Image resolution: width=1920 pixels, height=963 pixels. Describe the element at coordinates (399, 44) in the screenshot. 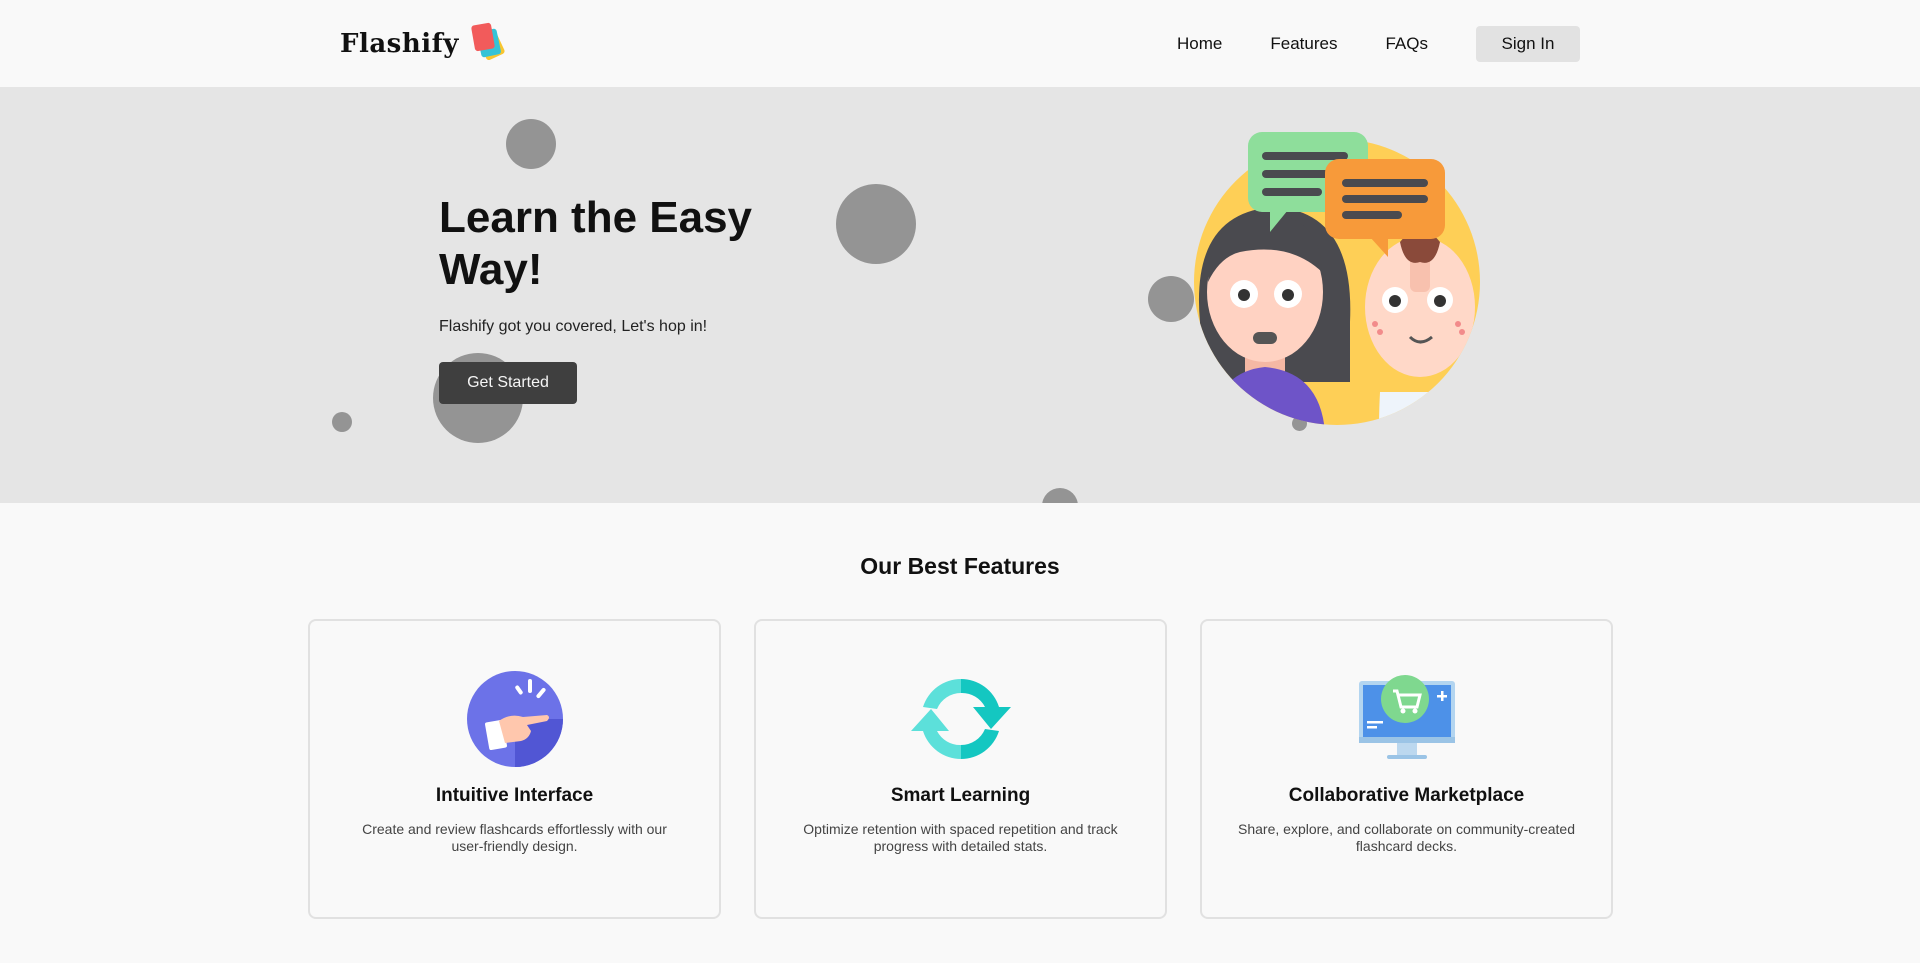

I see `brand-name: Flashify` at that location.